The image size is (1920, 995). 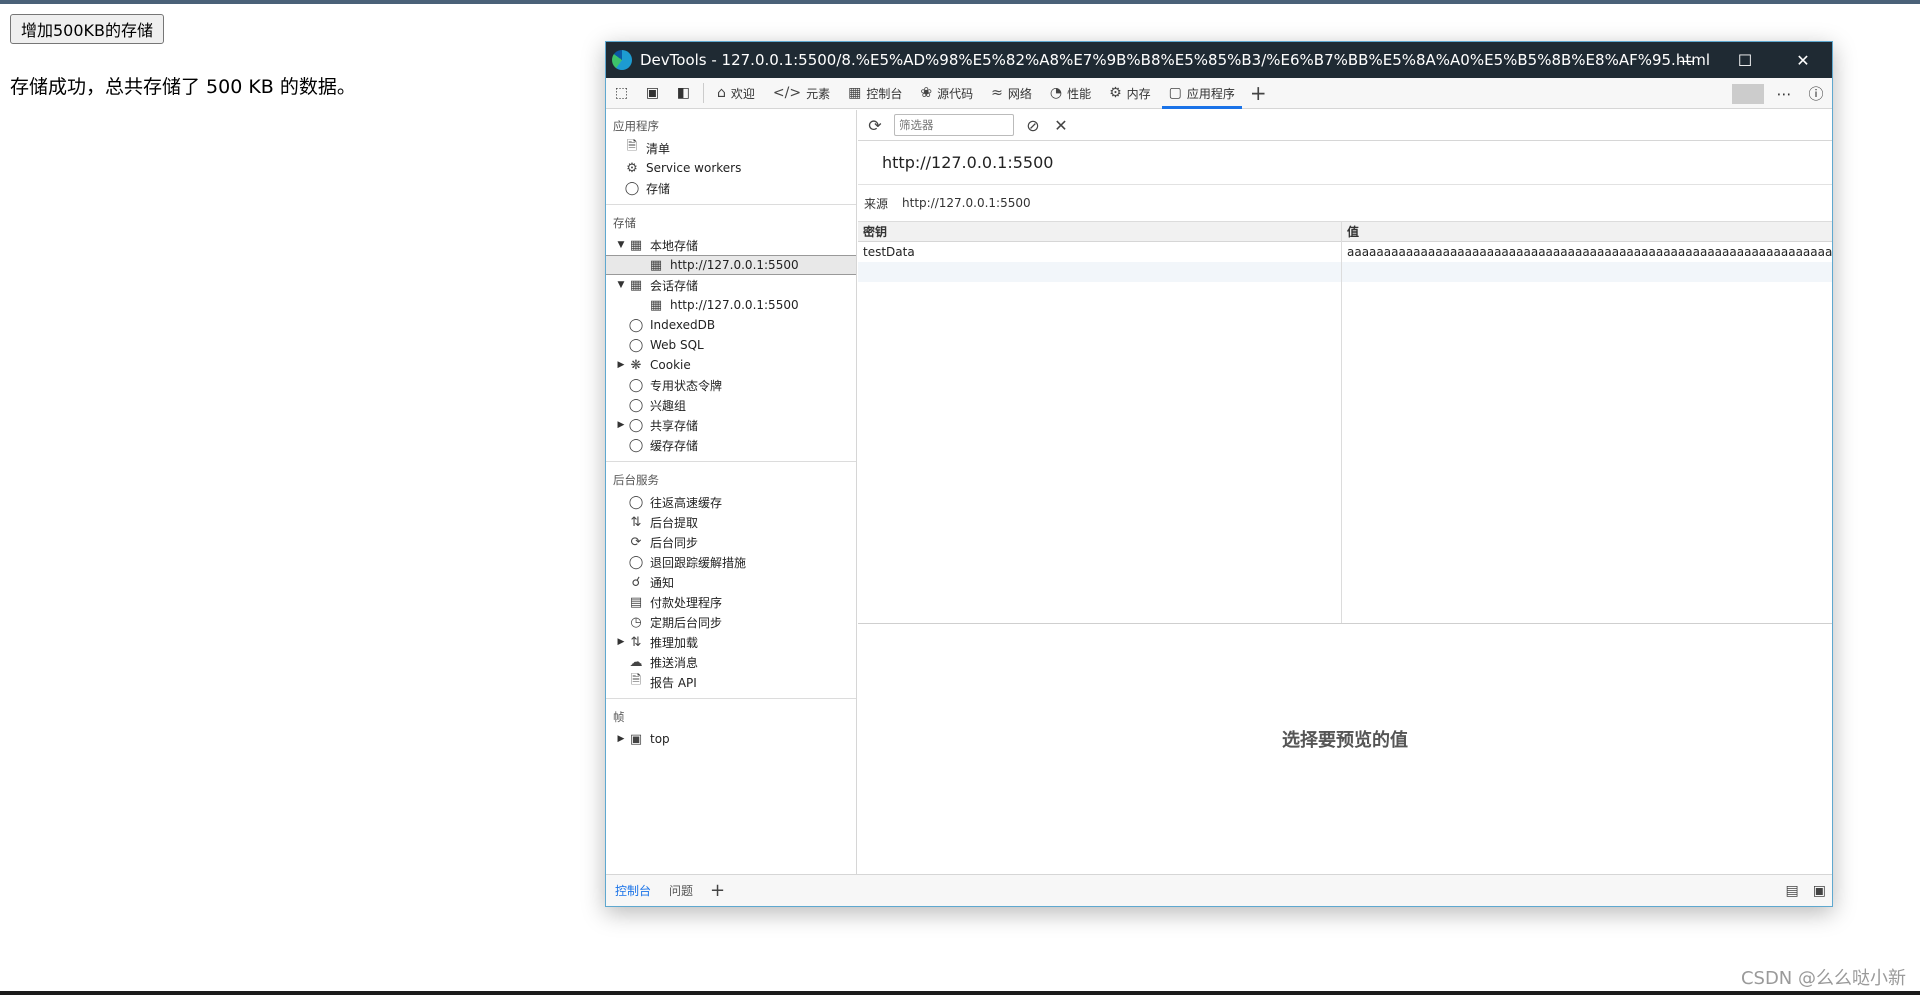 What do you see at coordinates (731, 188) in the screenshot?
I see `sidebar-item-storage: ◯ 存储` at bounding box center [731, 188].